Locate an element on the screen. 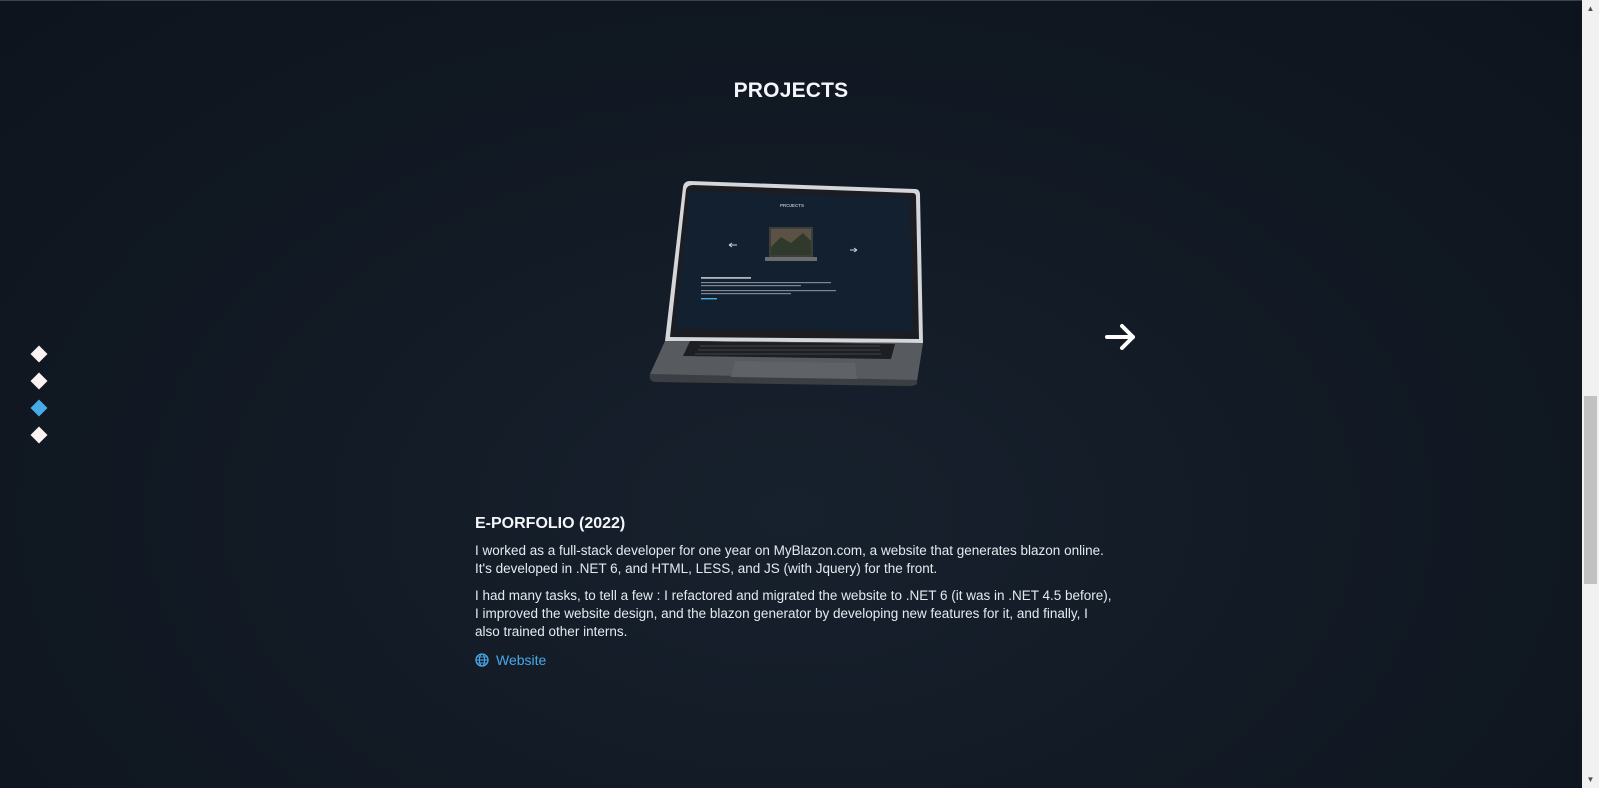 The width and height of the screenshot is (1599, 788). vertical-scrollbar: ▲ ▼ is located at coordinates (1590, 394).